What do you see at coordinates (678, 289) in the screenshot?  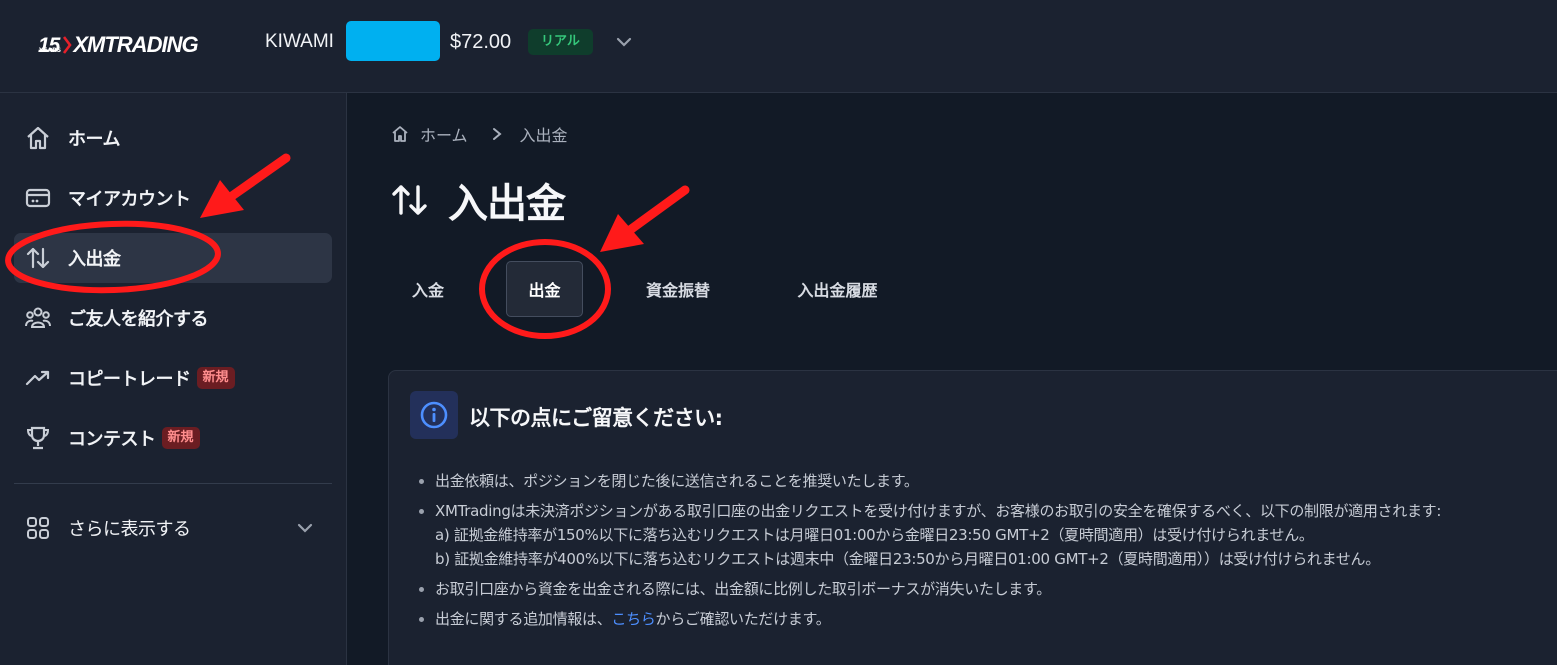 I see `tab-fund-transfer: 資金振替` at bounding box center [678, 289].